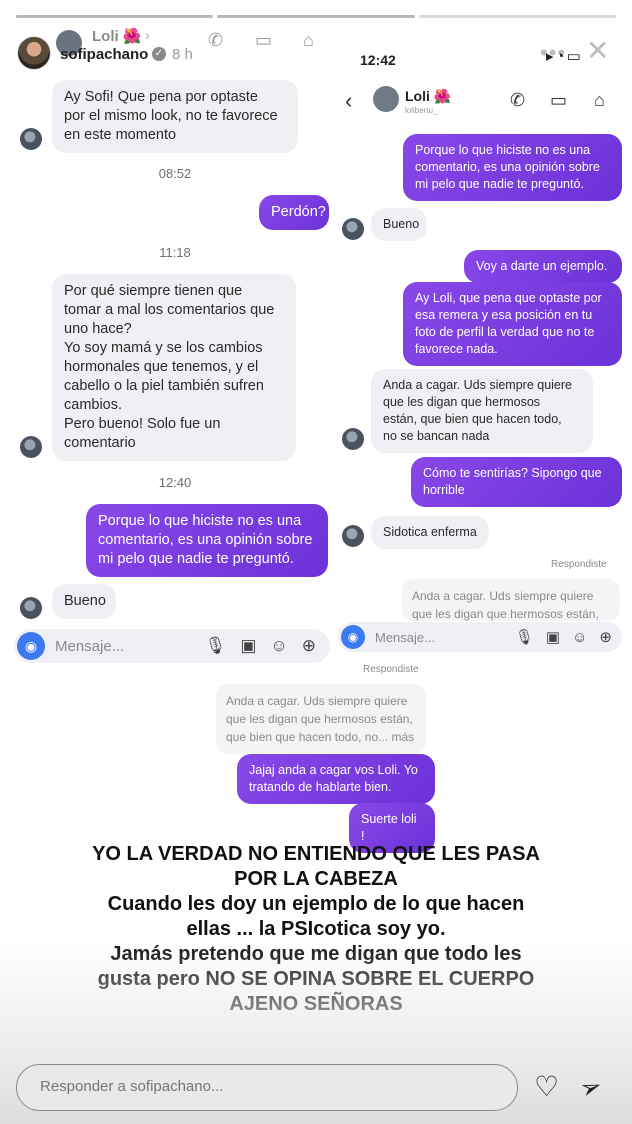  I want to click on left-message-bar: ◉ Mensaje... 🎙 ▣ ☺ ⊕, so click(172, 646).